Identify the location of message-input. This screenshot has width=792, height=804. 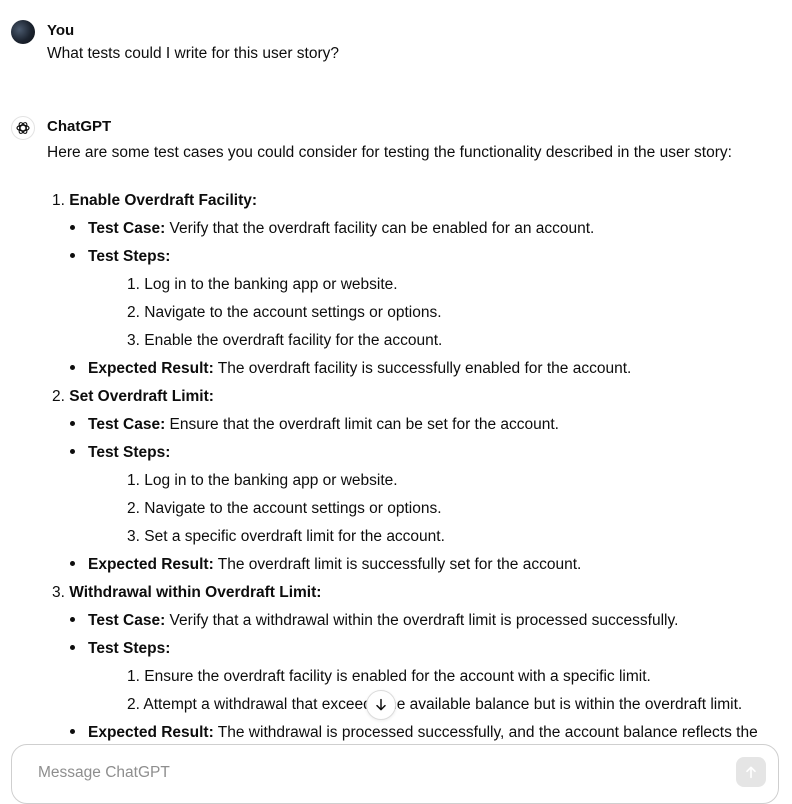
(363, 773).